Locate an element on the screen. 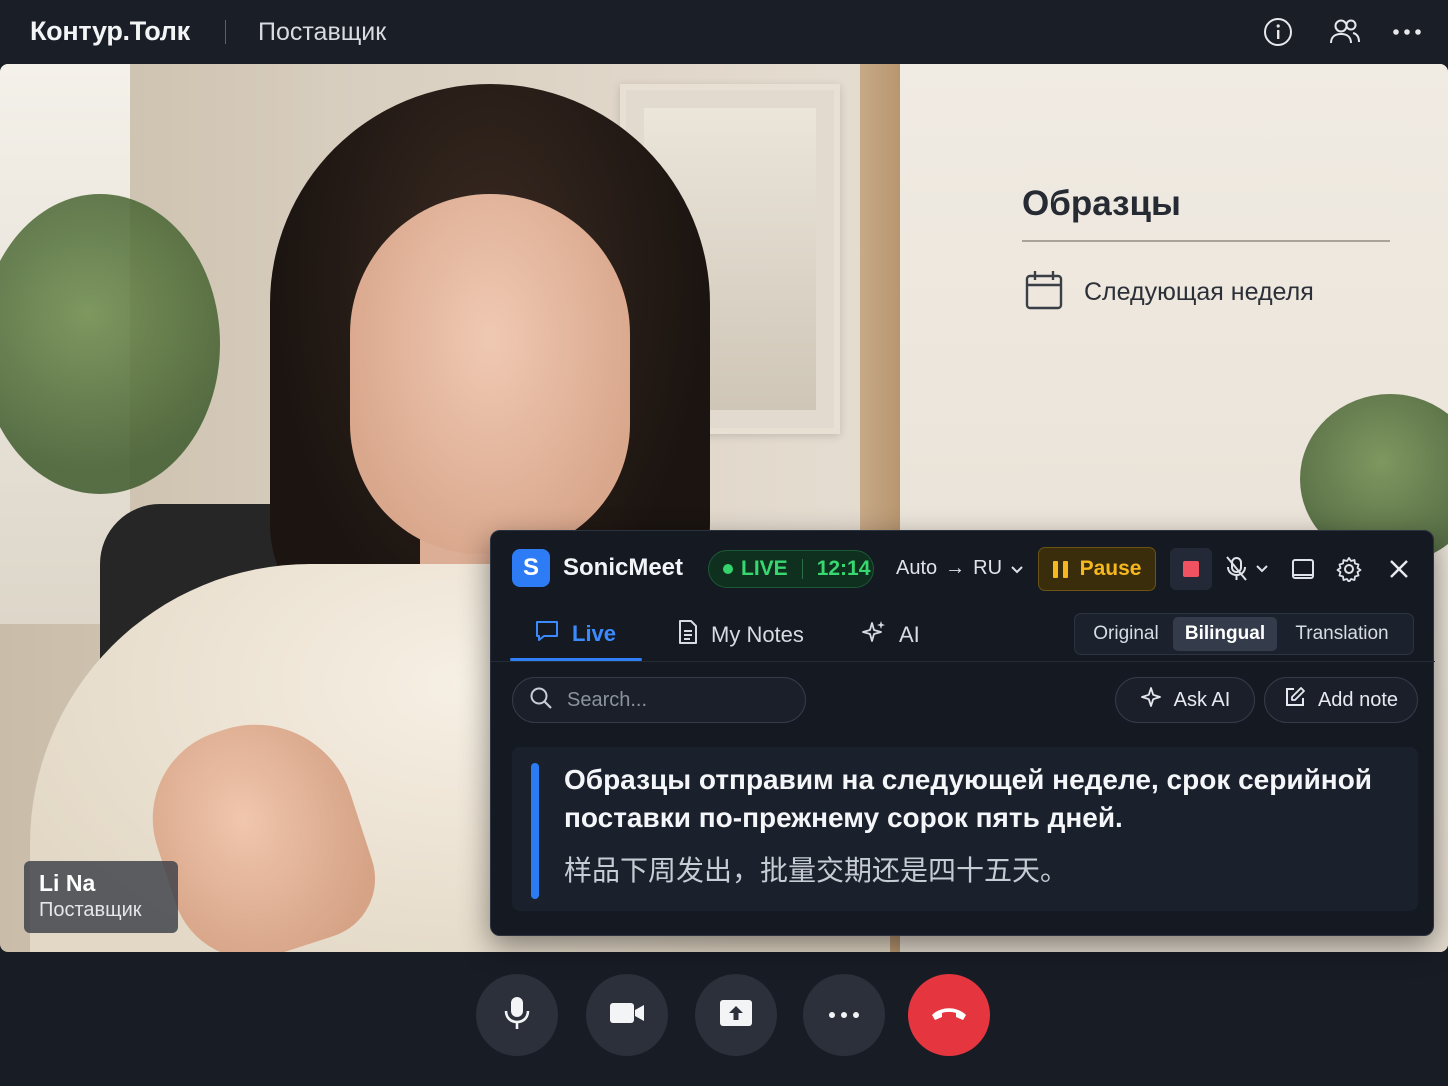 The image size is (1448, 1086). stop-icon is located at coordinates (1191, 569).